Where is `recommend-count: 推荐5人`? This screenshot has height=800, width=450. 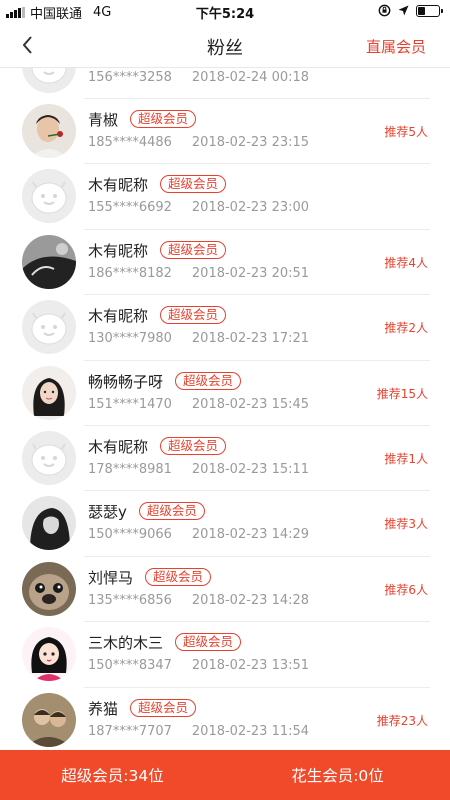 recommend-count: 推荐5人 is located at coordinates (406, 132).